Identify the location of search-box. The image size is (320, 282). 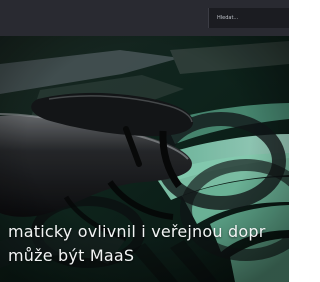
(248, 18).